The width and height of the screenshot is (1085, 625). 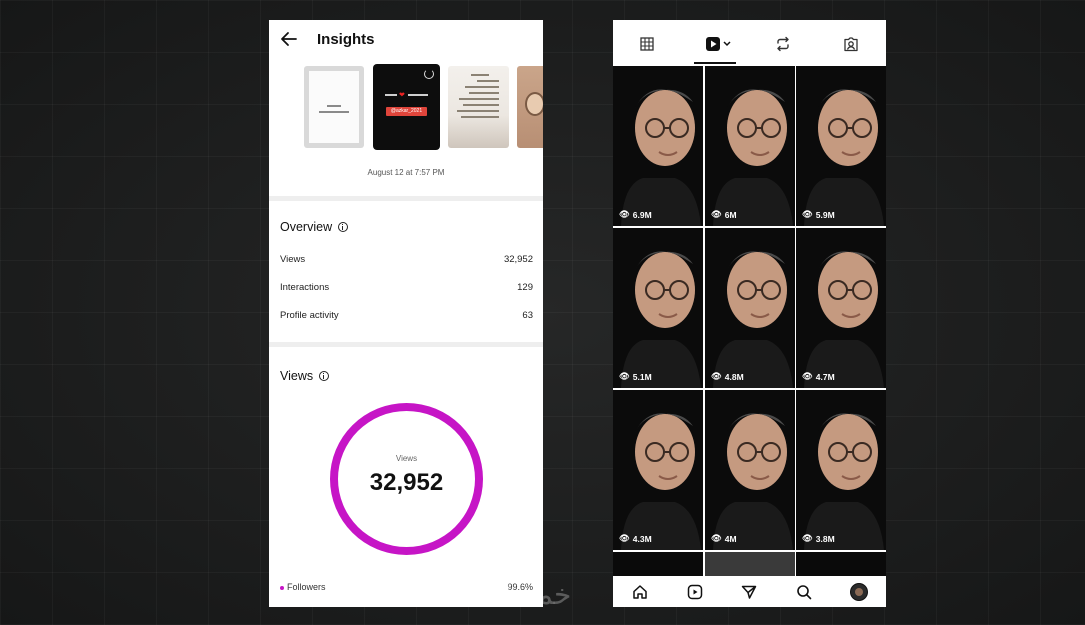 I want to click on avatar, so click(x=859, y=592).